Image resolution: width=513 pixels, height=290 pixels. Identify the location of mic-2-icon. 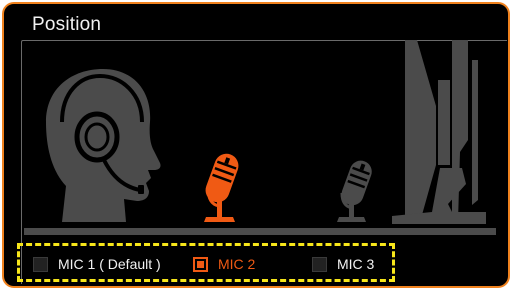
(221, 187).